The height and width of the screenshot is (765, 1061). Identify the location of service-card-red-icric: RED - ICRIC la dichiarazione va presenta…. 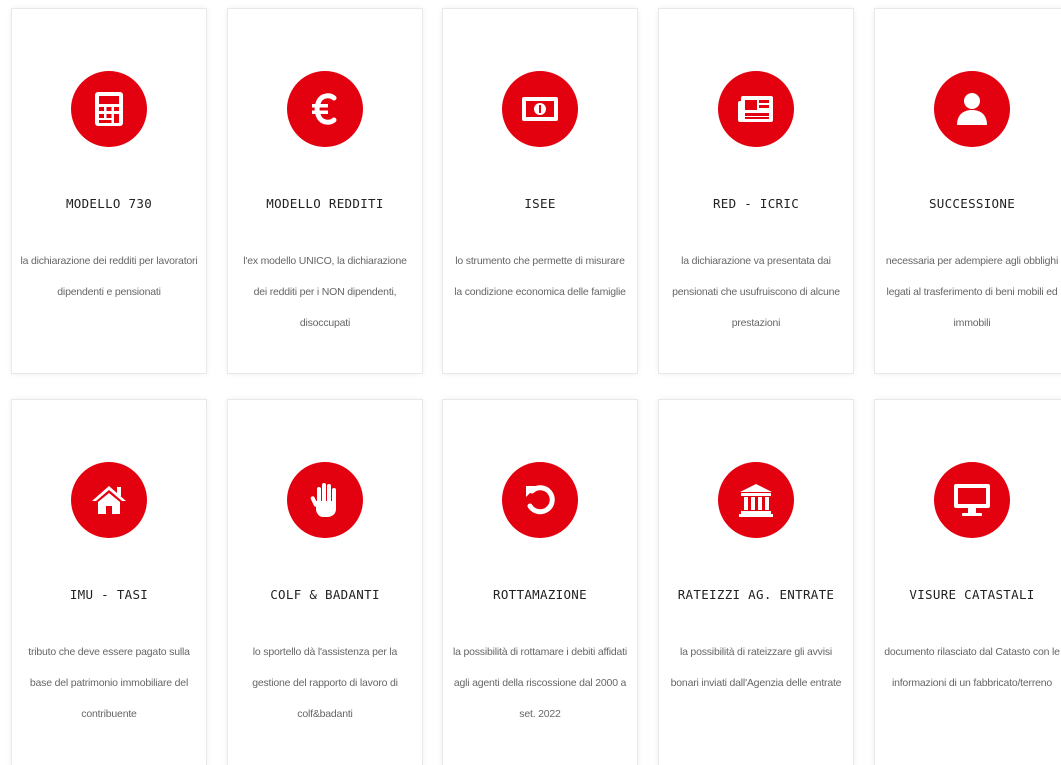
(756, 191).